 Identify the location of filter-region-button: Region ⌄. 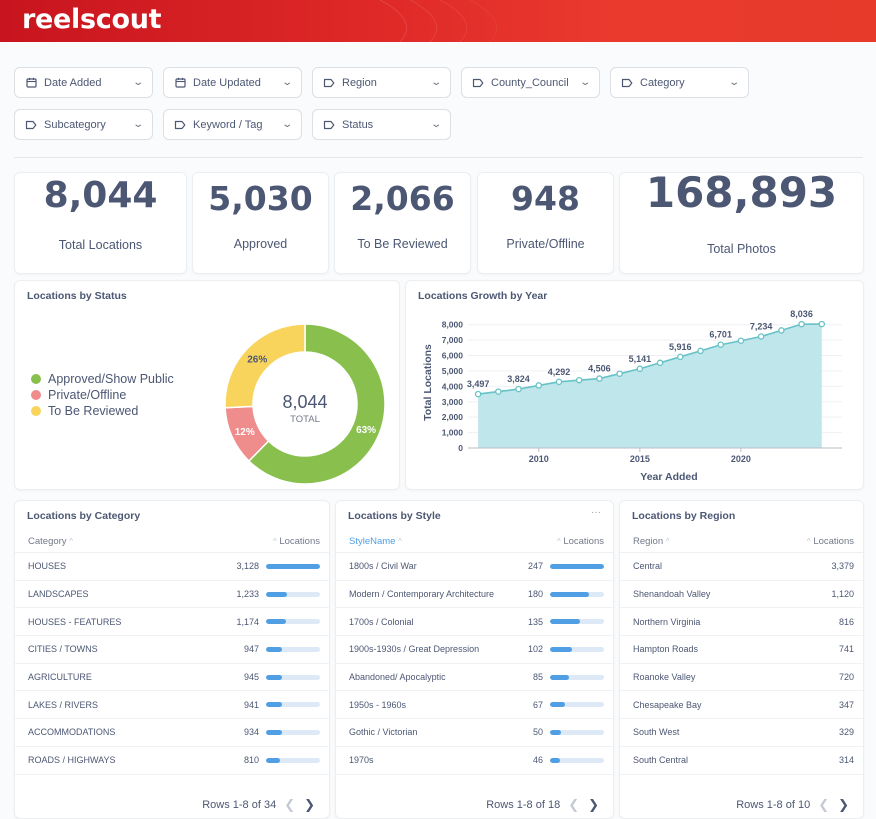
(381, 82).